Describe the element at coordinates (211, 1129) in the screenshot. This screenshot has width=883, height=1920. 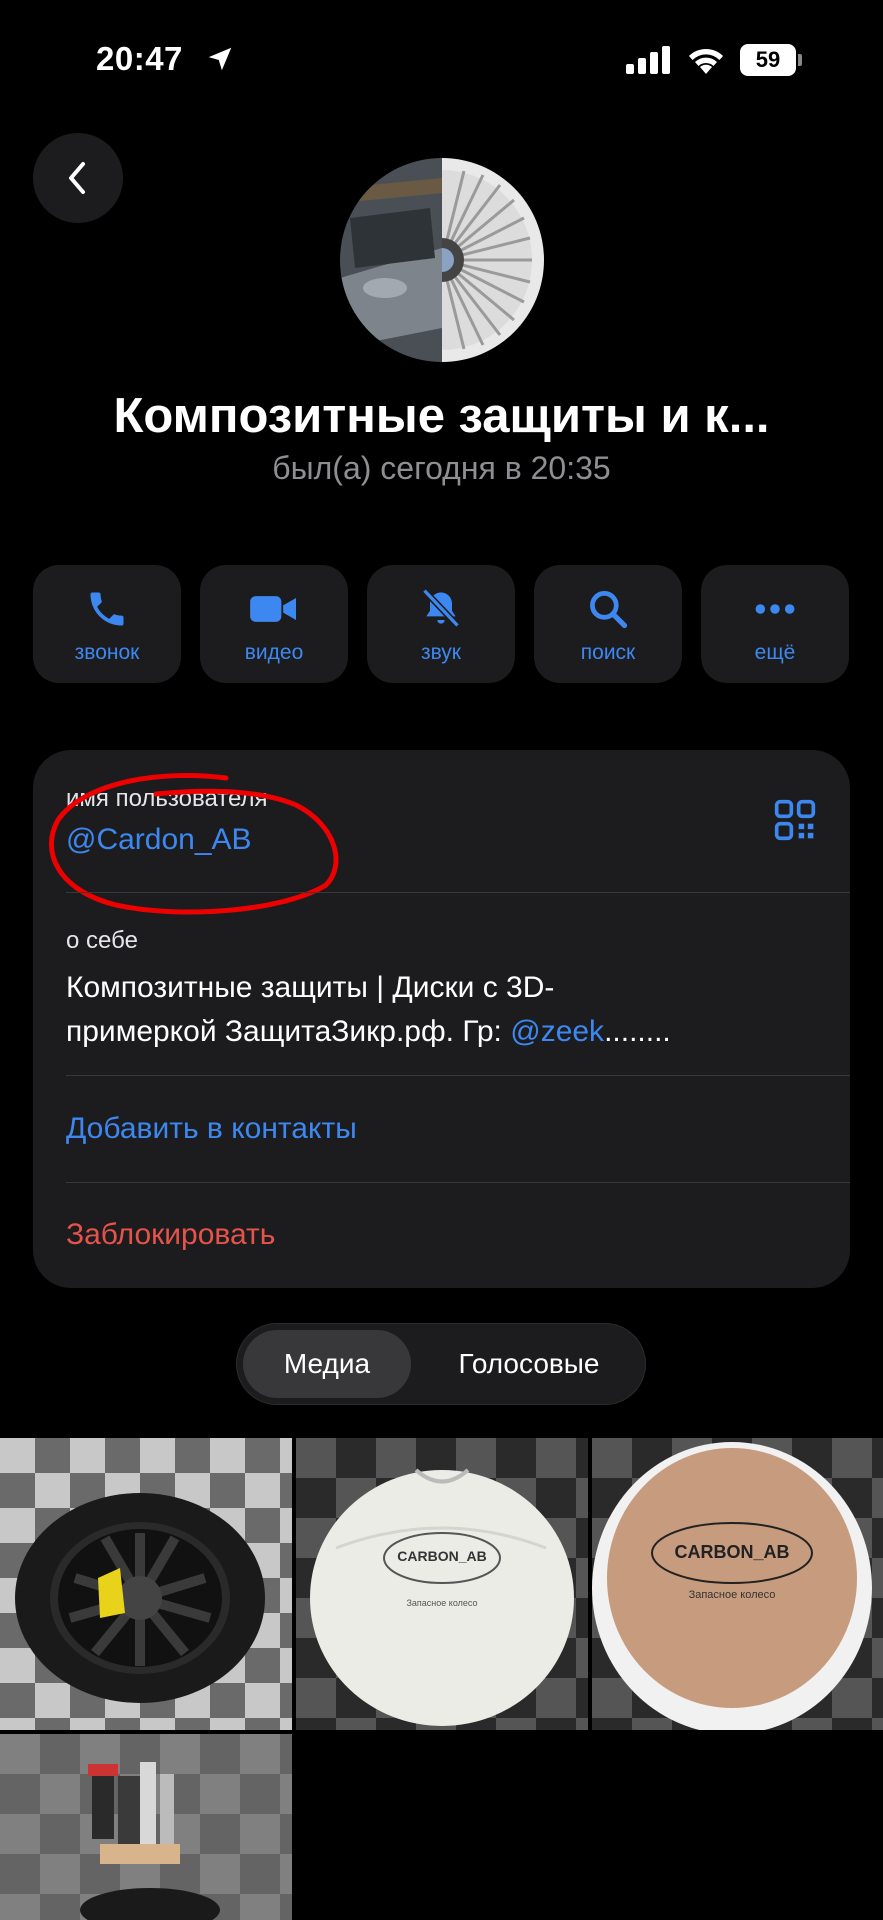
I see `add-contact-button: Добавить в контакты` at that location.